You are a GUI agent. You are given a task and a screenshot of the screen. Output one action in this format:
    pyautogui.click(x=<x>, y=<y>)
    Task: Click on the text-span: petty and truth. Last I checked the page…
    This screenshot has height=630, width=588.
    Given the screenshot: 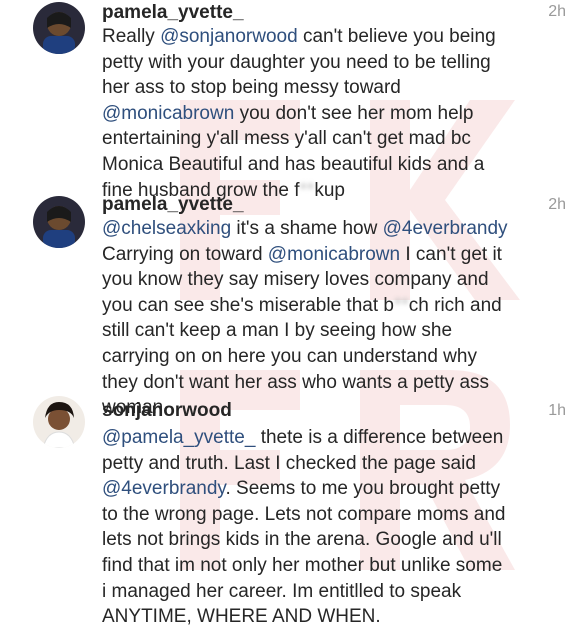 What is the action you would take?
    pyautogui.click(x=289, y=463)
    